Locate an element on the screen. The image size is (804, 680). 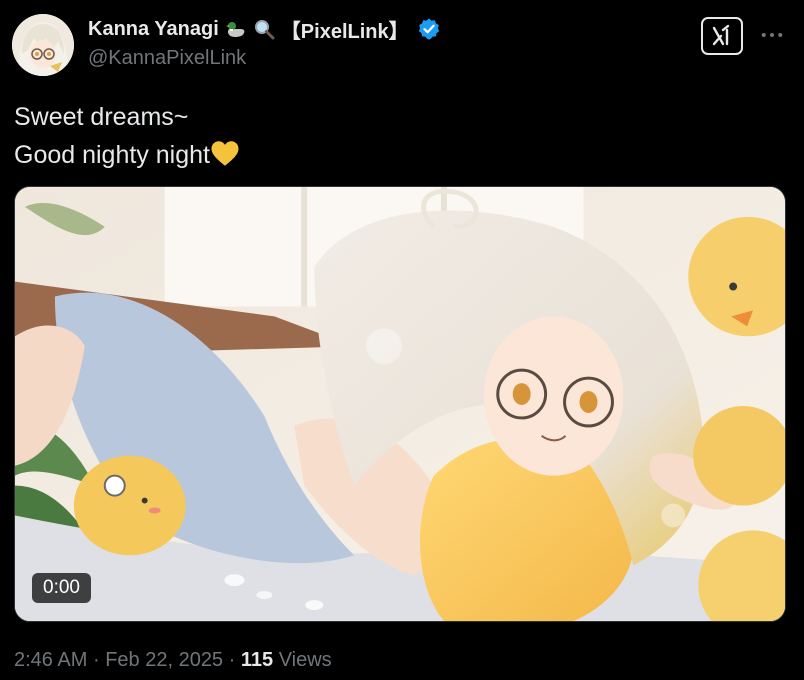
more-options-button is located at coordinates (772, 35).